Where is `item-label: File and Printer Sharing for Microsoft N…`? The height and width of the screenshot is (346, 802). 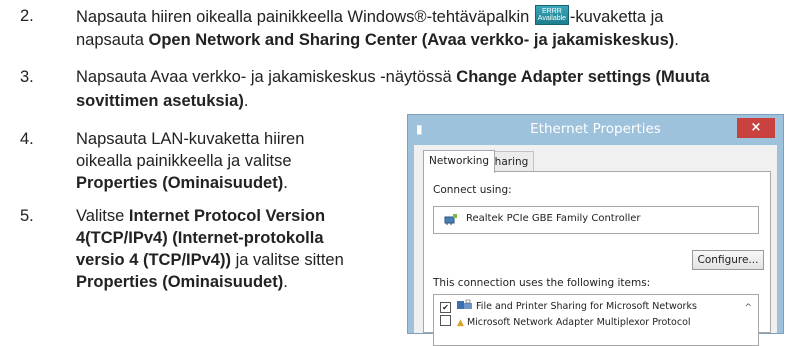 item-label: File and Printer Sharing for Microsoft N… is located at coordinates (586, 306).